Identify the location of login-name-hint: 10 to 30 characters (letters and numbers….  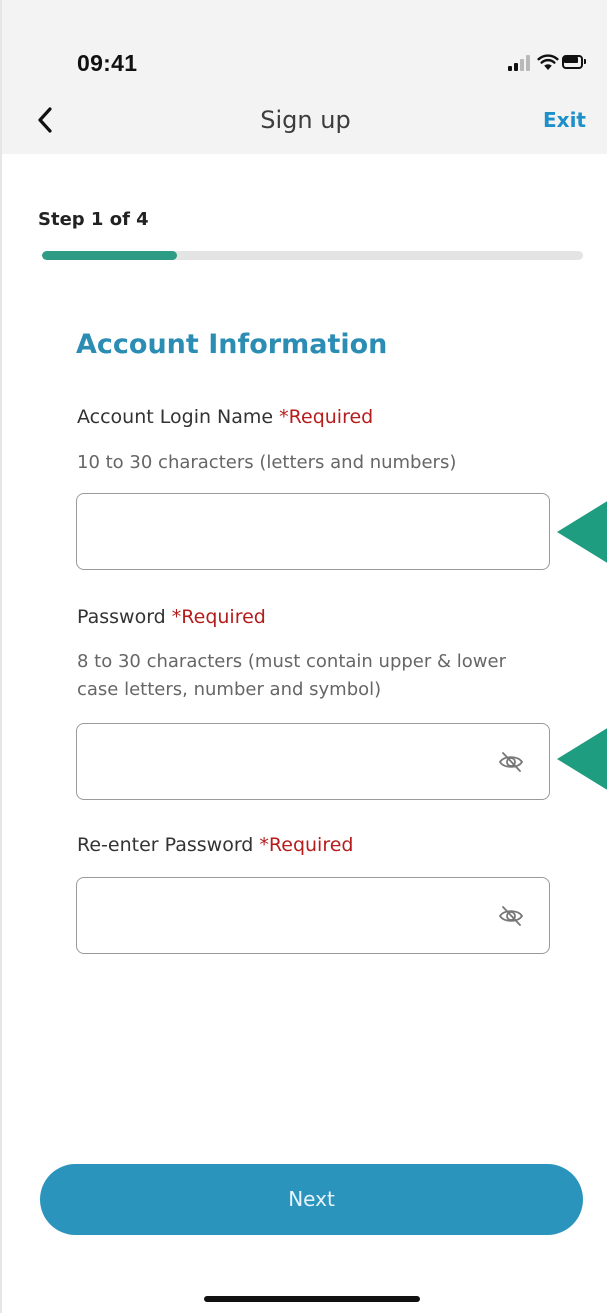
(267, 462).